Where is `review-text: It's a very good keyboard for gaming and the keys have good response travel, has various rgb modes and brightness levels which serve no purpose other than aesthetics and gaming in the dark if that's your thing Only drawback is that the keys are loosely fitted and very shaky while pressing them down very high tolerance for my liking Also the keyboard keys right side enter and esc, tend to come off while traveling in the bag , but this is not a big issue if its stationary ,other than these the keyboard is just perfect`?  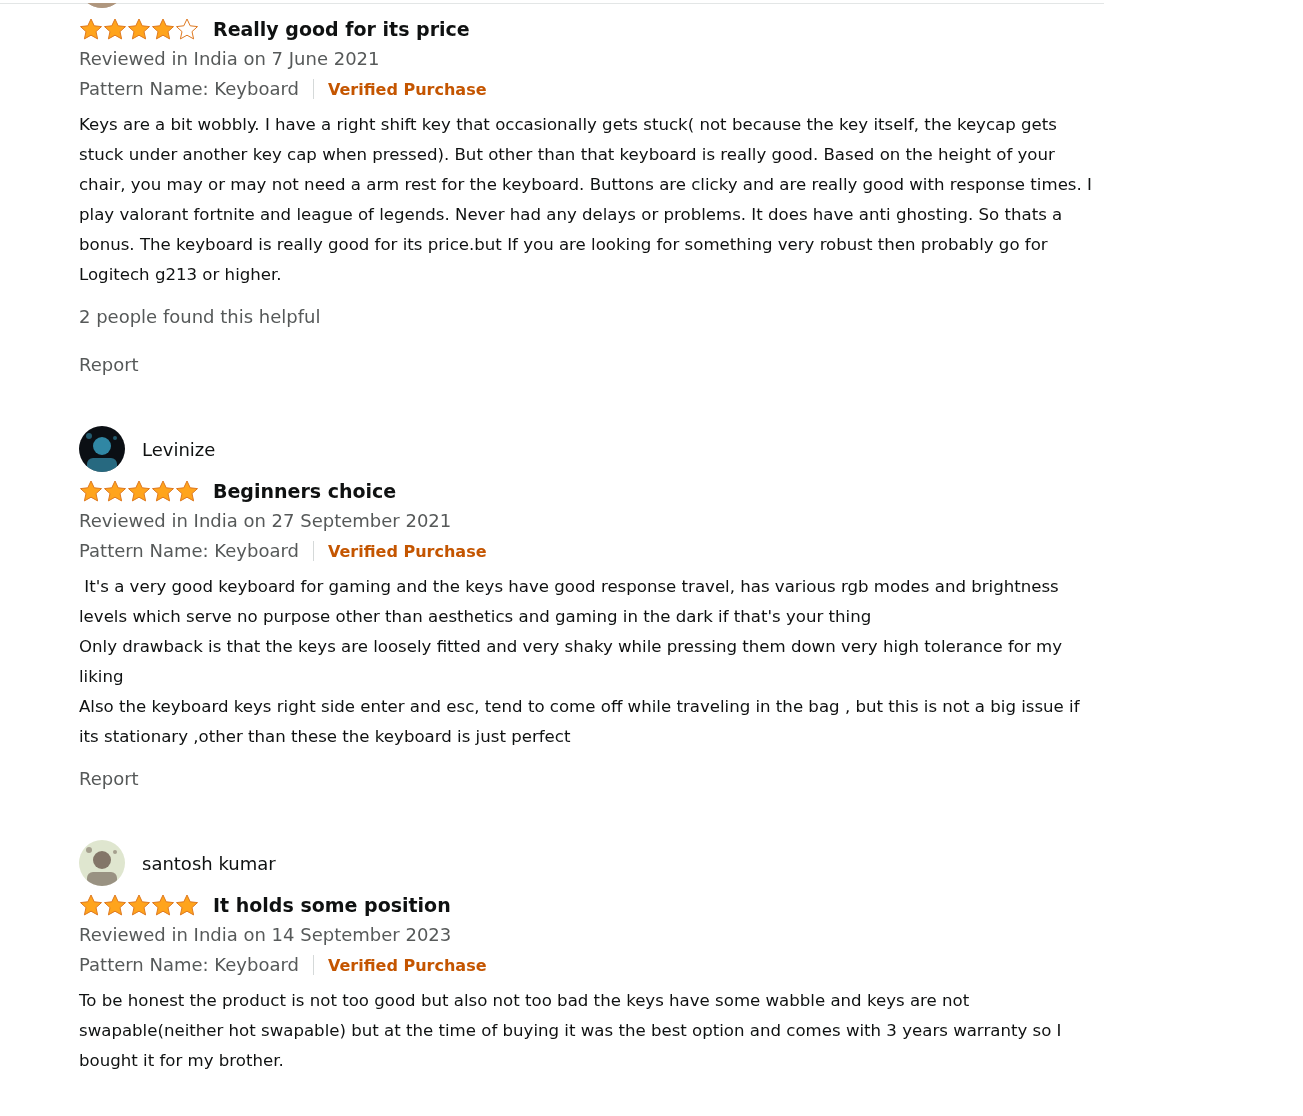 review-text: It's a very good keyboard for gaming and the keys have good response travel, has various rgb modes and brightness levels which serve no purpose other than aesthetics and gaming in the dark if that's your thing Only drawback is that the keys are loosely fitted and very shaky while pressing them down very high tolerance for my liking Also the keyboard keys right side enter and esc, tend to come off while traveling in the bag , but this is not a big issue if its stationary ,other than these the keyboard is just perfect is located at coordinates (580, 662).